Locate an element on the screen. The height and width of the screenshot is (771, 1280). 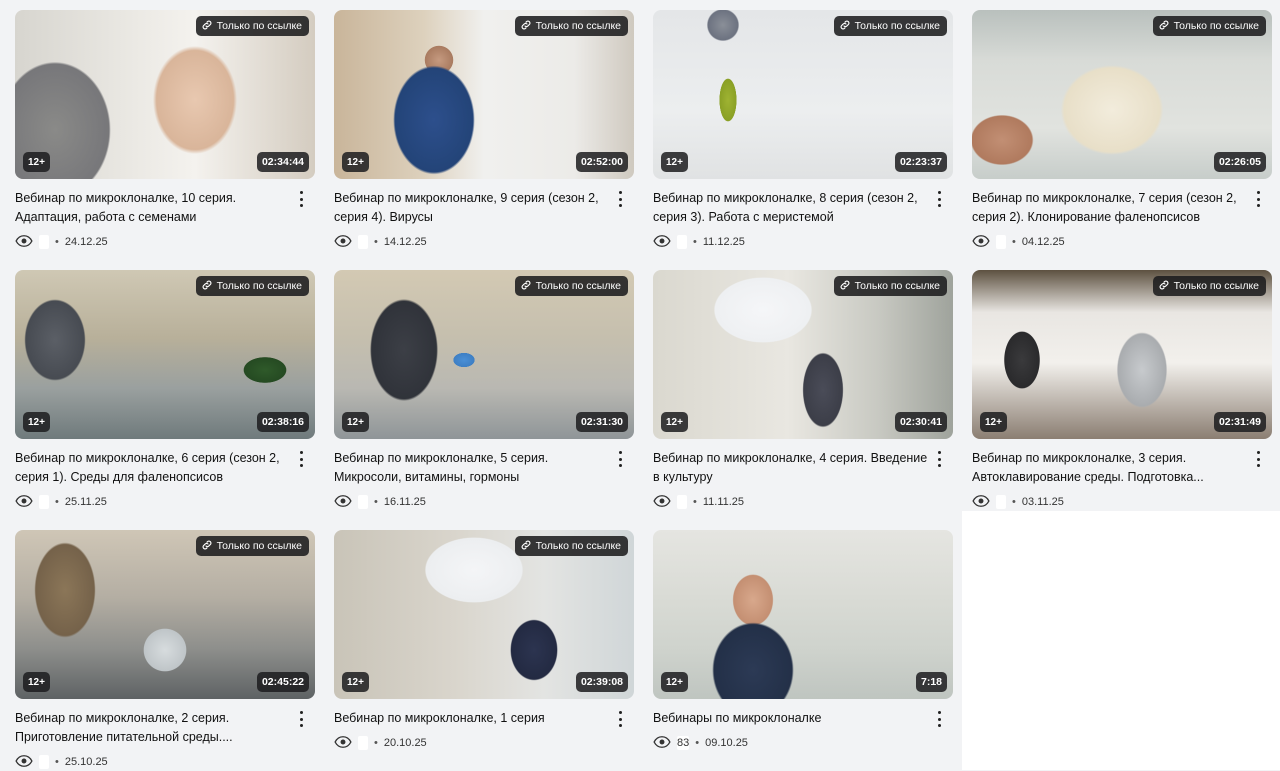
video-thumbnail: Только по ссылке 12+ 02:31:30 is located at coordinates (484, 354).